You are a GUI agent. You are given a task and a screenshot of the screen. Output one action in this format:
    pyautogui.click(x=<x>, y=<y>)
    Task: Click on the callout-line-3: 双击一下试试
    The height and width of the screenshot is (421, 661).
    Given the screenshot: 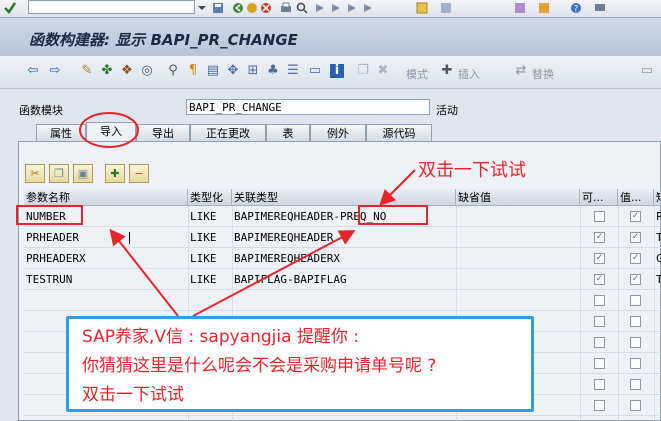 What is the action you would take?
    pyautogui.click(x=133, y=395)
    